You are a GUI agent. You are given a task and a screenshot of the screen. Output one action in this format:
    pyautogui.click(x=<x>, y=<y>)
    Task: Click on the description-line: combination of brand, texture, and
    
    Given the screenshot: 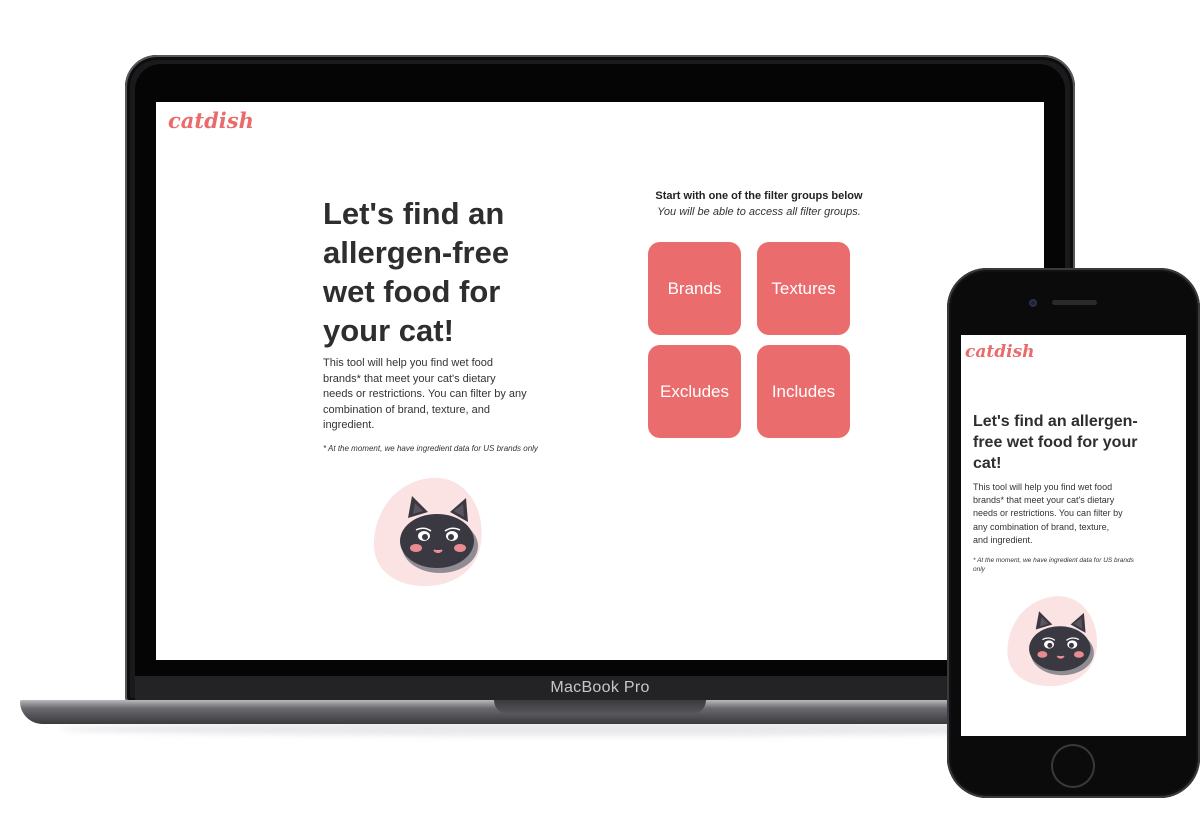 What is the action you would take?
    pyautogui.click(x=406, y=409)
    